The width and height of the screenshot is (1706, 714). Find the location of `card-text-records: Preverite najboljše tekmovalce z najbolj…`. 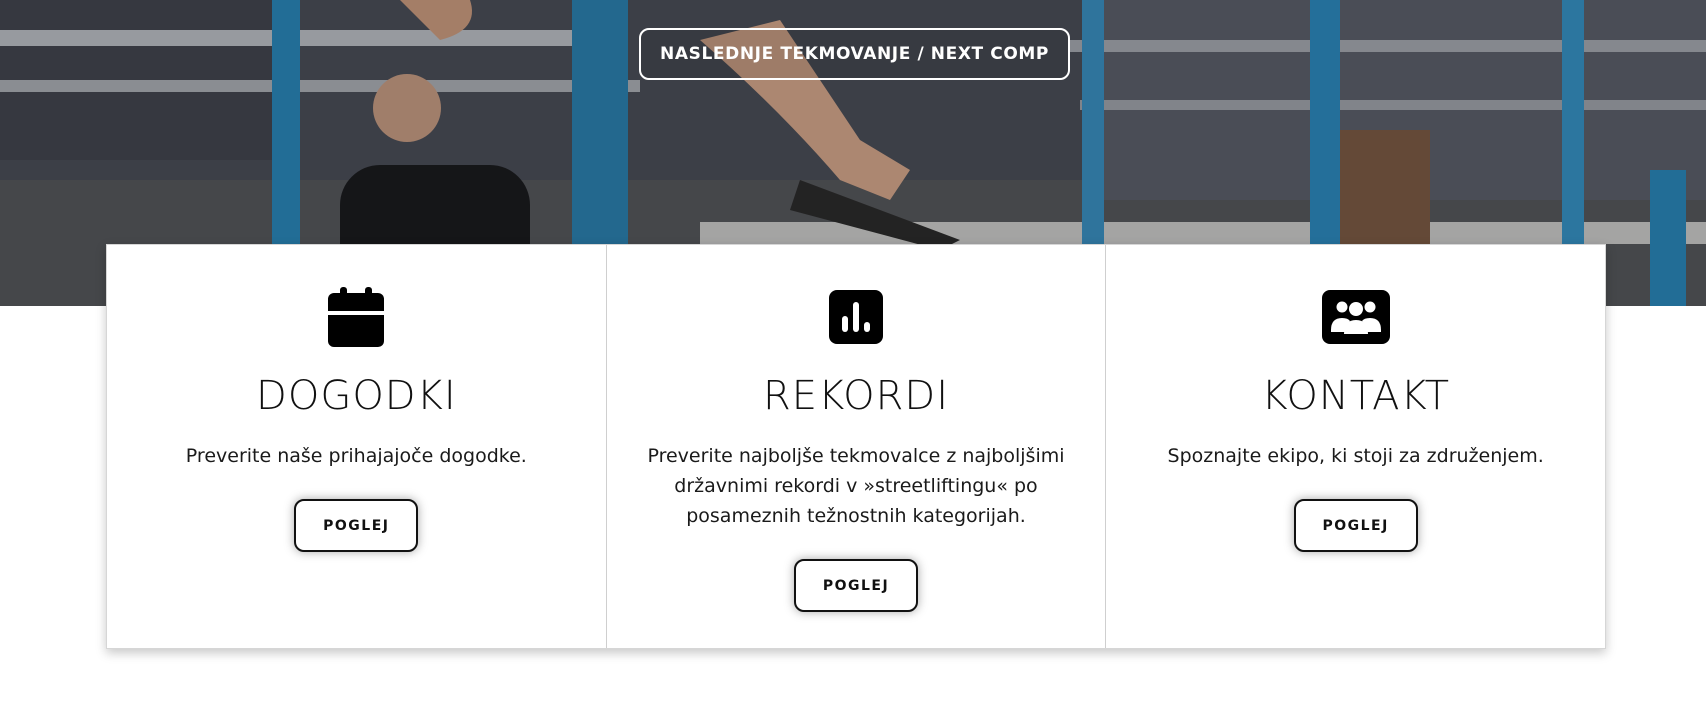

card-text-records: Preverite najboljše tekmovalce z najbolj… is located at coordinates (856, 486).